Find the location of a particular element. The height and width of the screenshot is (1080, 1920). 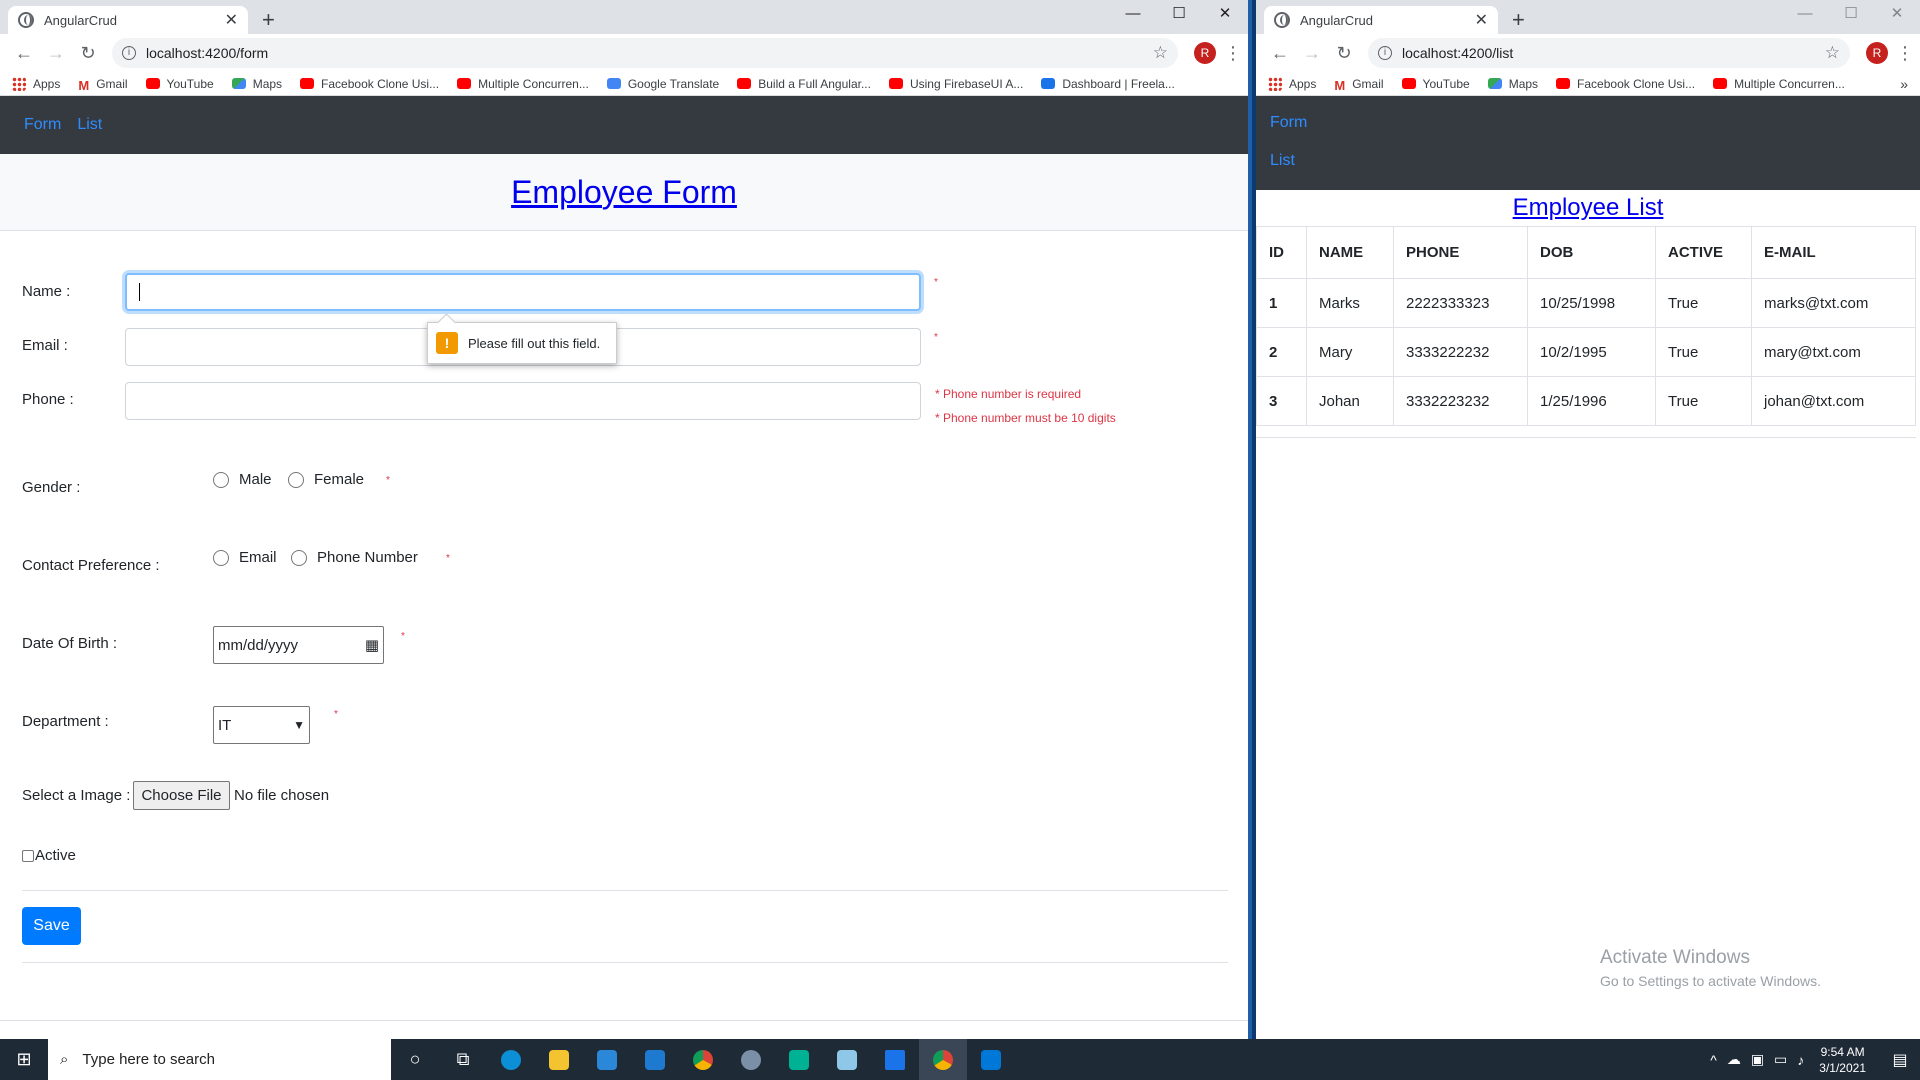

column-header: PHONE is located at coordinates (1460, 252).